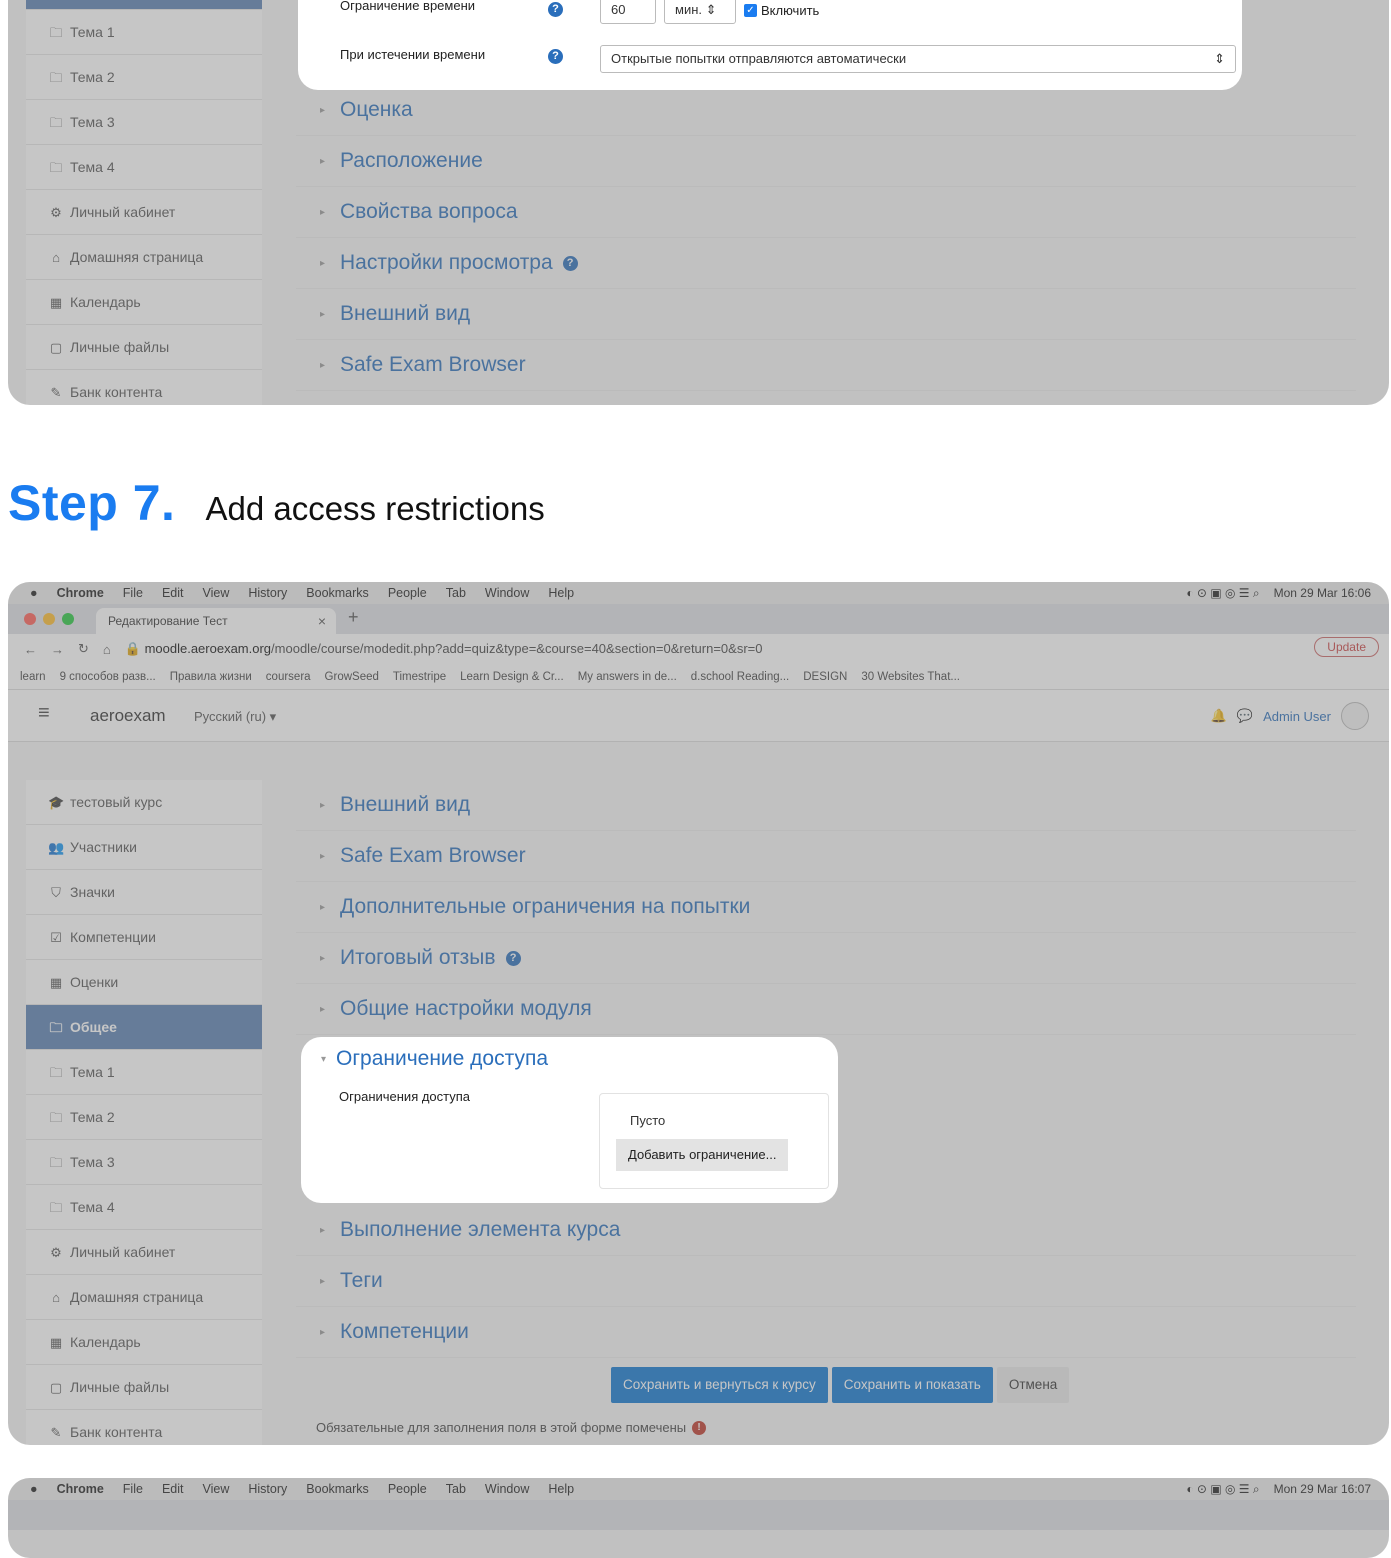  I want to click on sidebar-item: ⌂ Домашняя страница, so click(144, 257).